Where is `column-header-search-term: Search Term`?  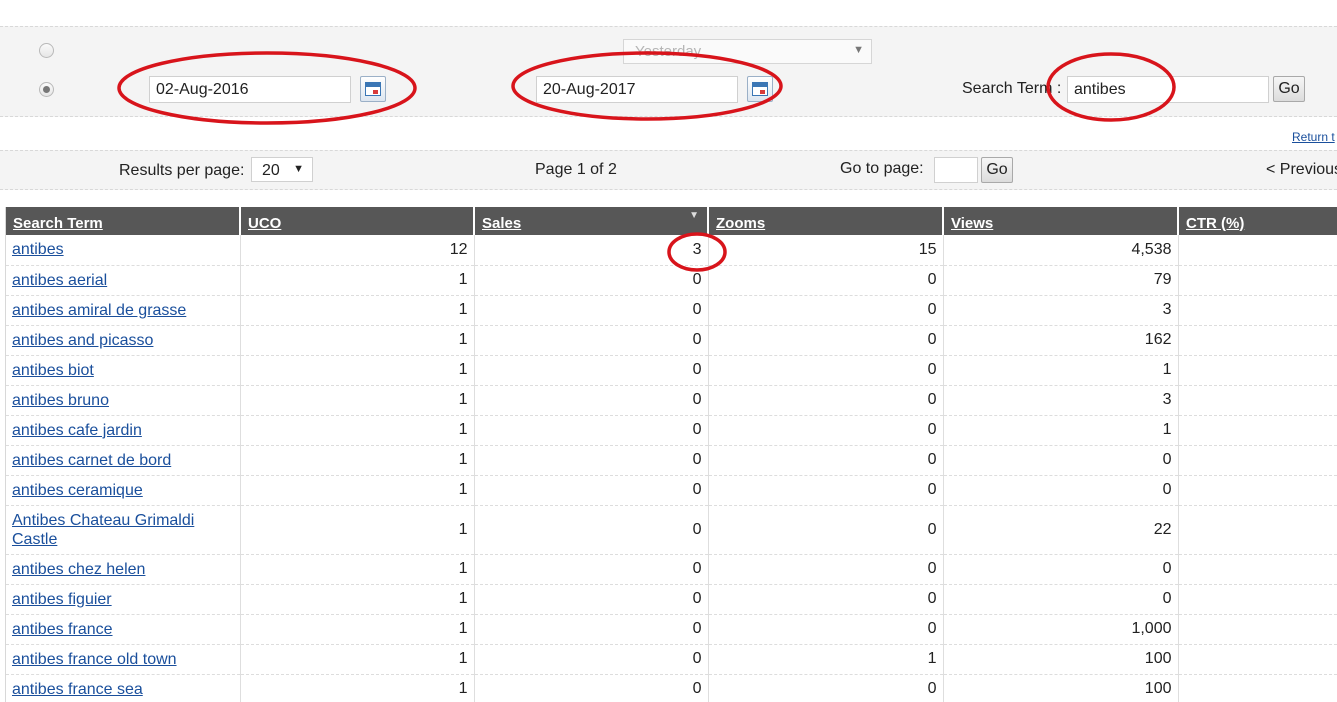
column-header-search-term: Search Term is located at coordinates (123, 221).